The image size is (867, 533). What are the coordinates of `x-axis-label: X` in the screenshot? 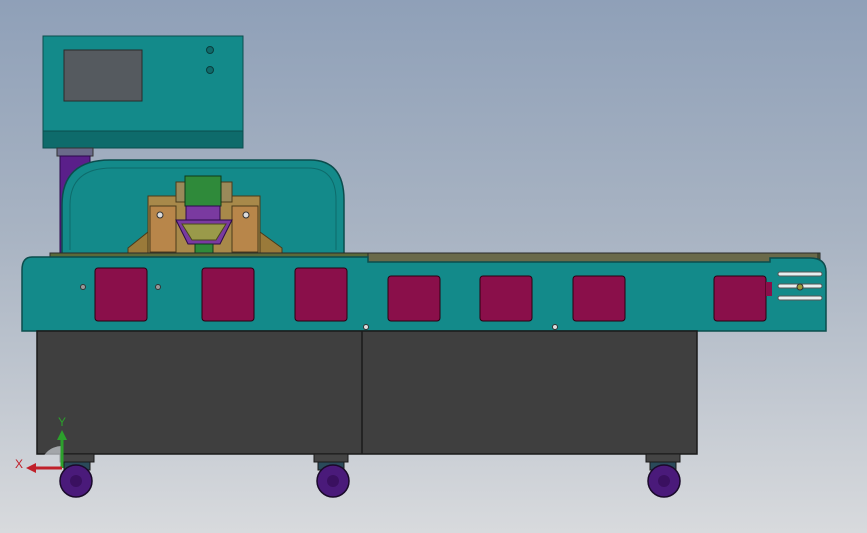 It's located at (19, 464).